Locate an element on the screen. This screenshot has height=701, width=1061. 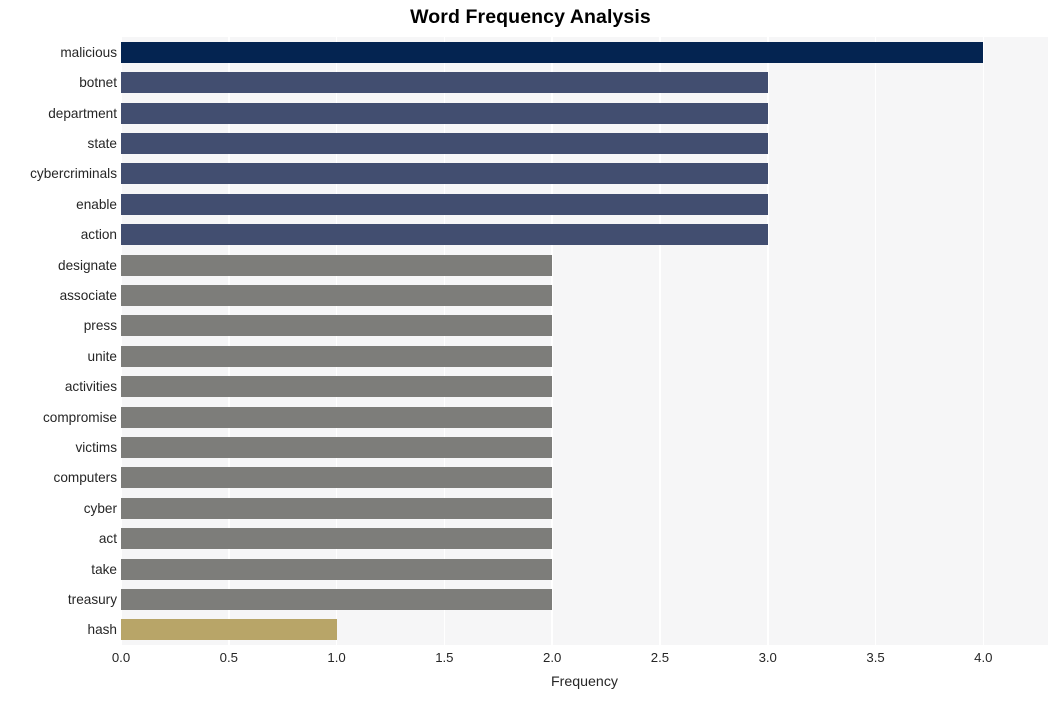
bar-cybercriminals is located at coordinates (444, 174).